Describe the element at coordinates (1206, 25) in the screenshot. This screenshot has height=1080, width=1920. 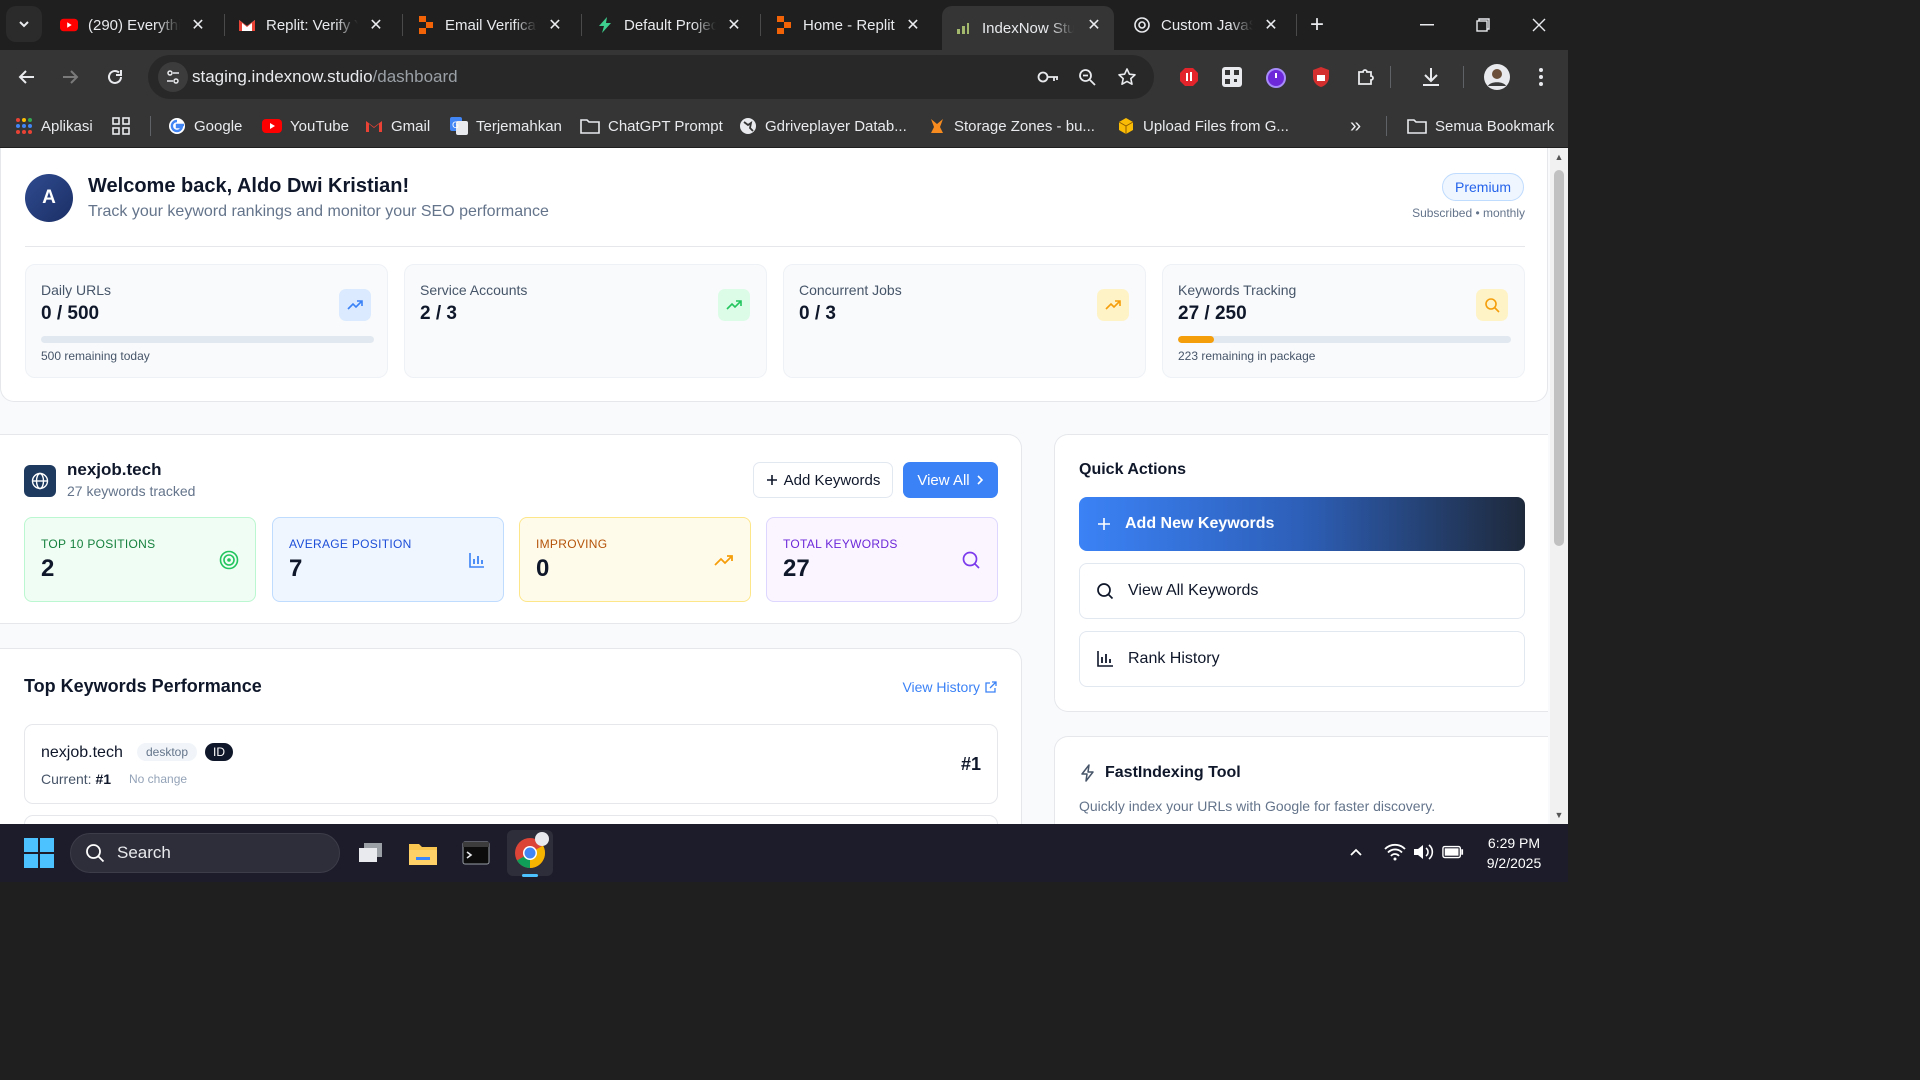
I see `tab-custom-javascript: Custom JavaScript ✕` at that location.